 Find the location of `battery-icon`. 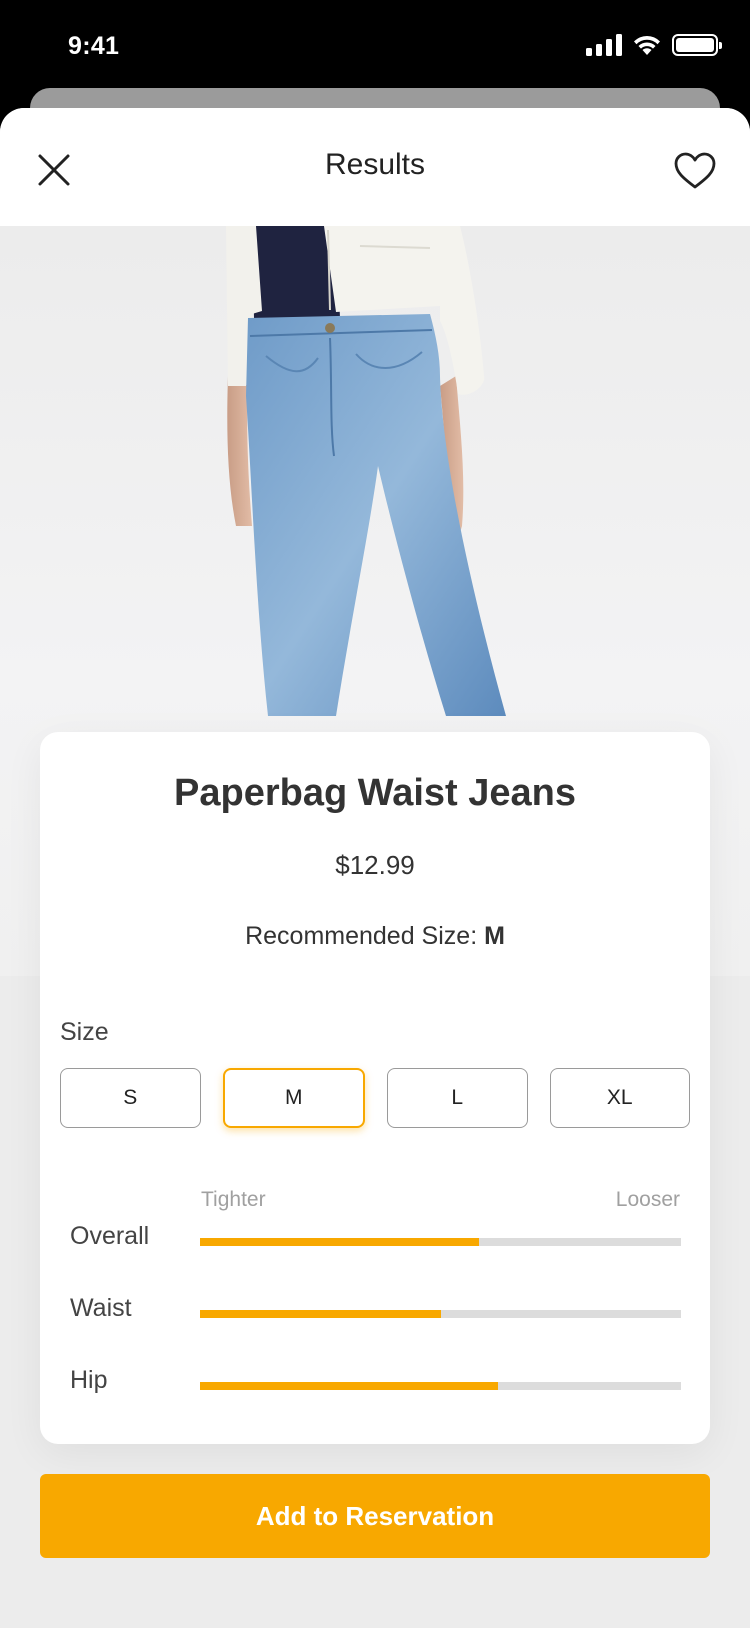

battery-icon is located at coordinates (697, 45).